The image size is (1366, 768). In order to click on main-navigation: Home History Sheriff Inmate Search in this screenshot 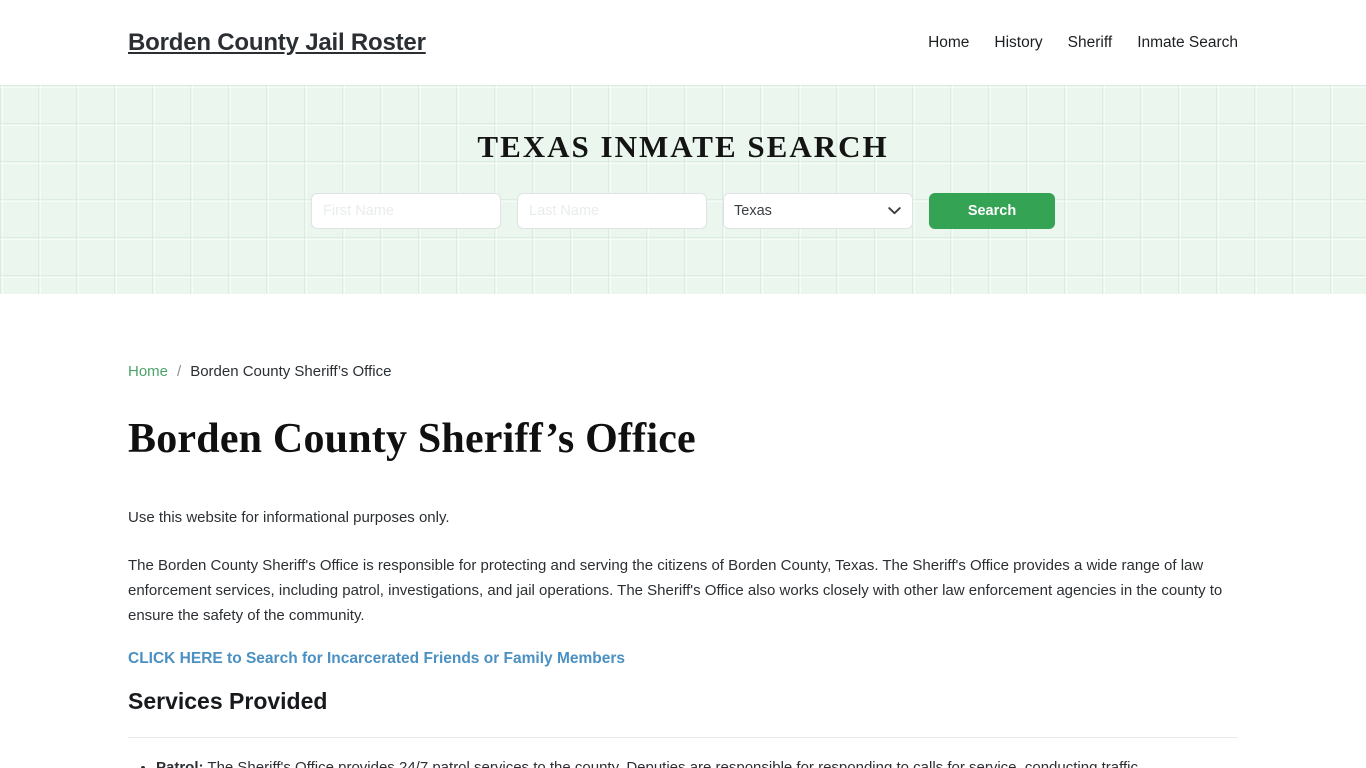, I will do `click(1083, 43)`.